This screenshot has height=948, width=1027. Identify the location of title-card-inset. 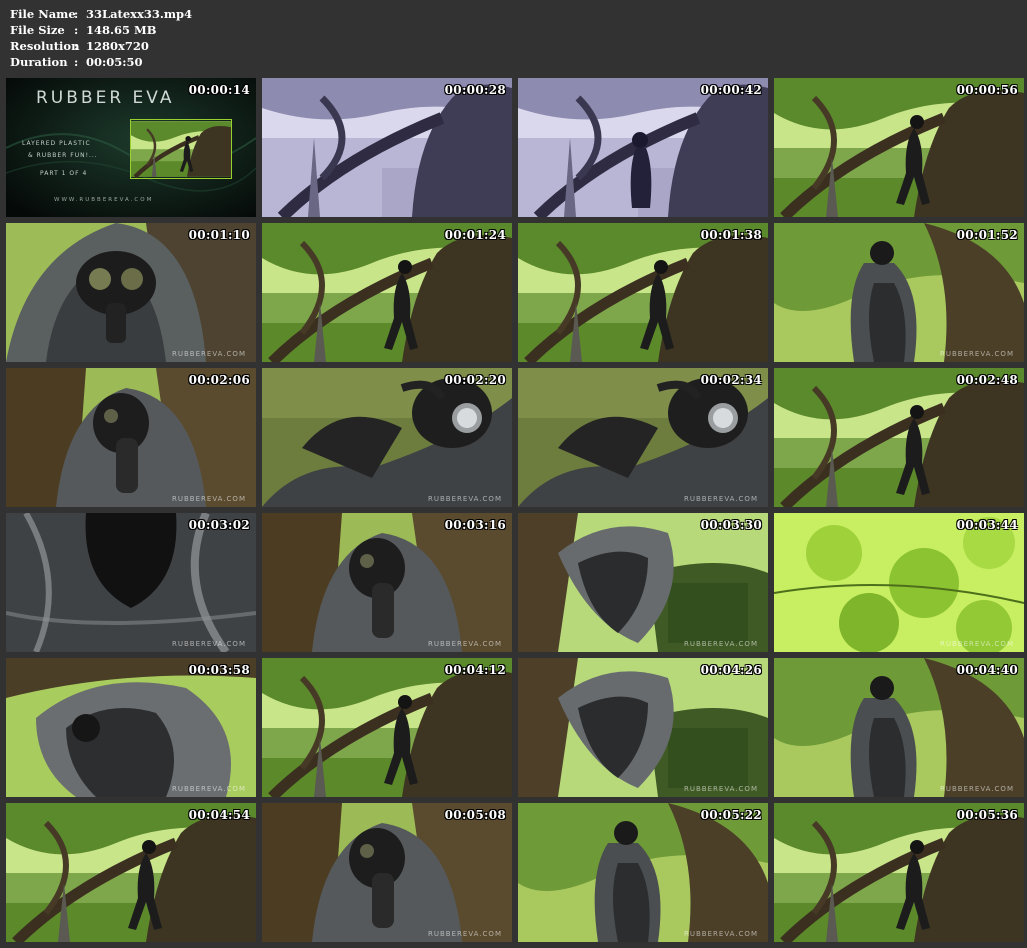
(181, 149).